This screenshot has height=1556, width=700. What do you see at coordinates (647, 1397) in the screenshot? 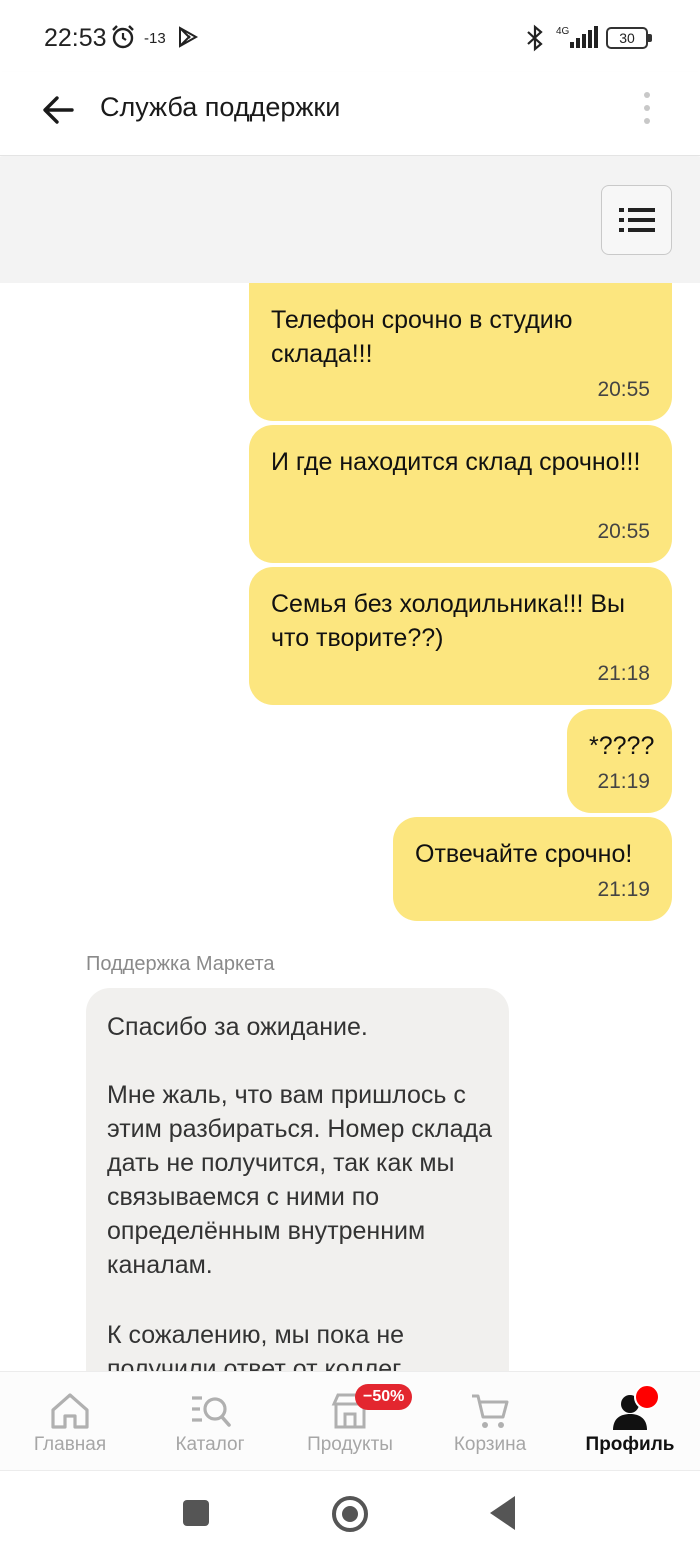
I see `notification-dot` at bounding box center [647, 1397].